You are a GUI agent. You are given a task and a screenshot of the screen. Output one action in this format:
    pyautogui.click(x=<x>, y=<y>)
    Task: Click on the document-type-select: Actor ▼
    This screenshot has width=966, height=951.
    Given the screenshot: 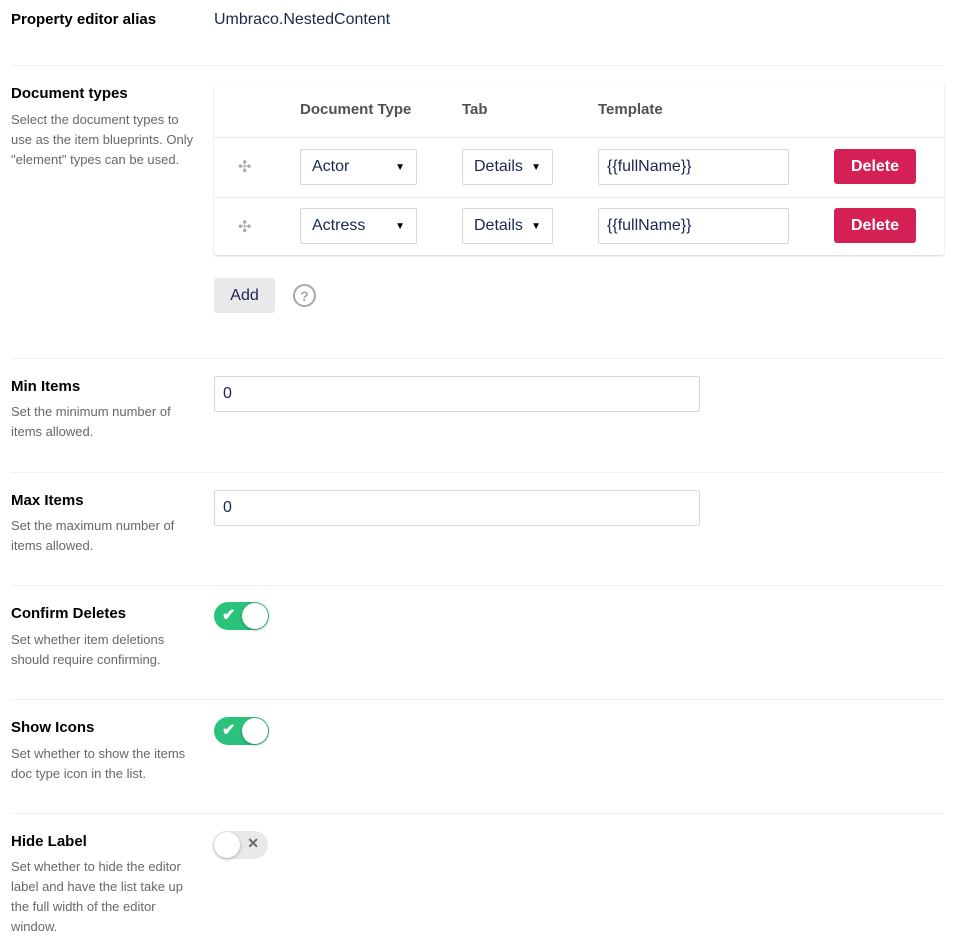 What is the action you would take?
    pyautogui.click(x=358, y=167)
    